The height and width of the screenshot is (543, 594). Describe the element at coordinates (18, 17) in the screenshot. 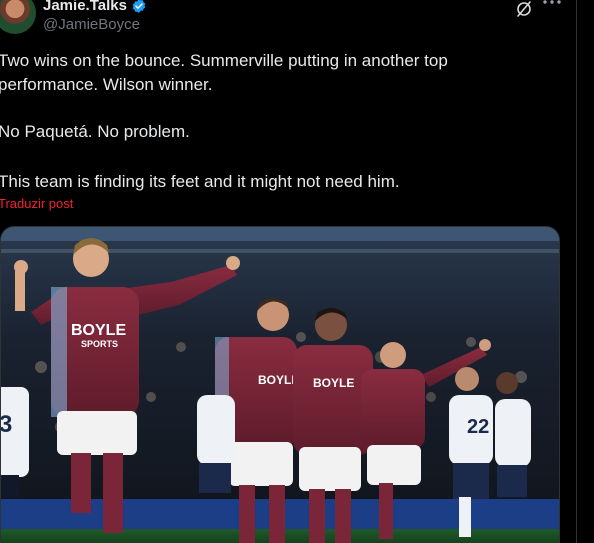

I see `avatar` at that location.